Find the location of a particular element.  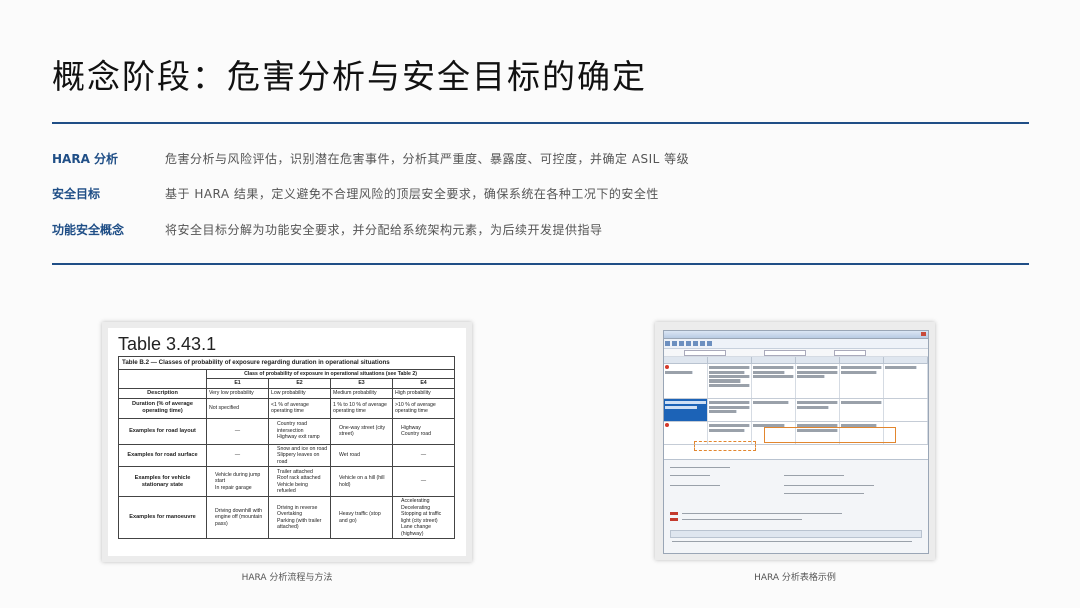

table-cell: 1 % to 10 % of average operating time is located at coordinates (361, 408).